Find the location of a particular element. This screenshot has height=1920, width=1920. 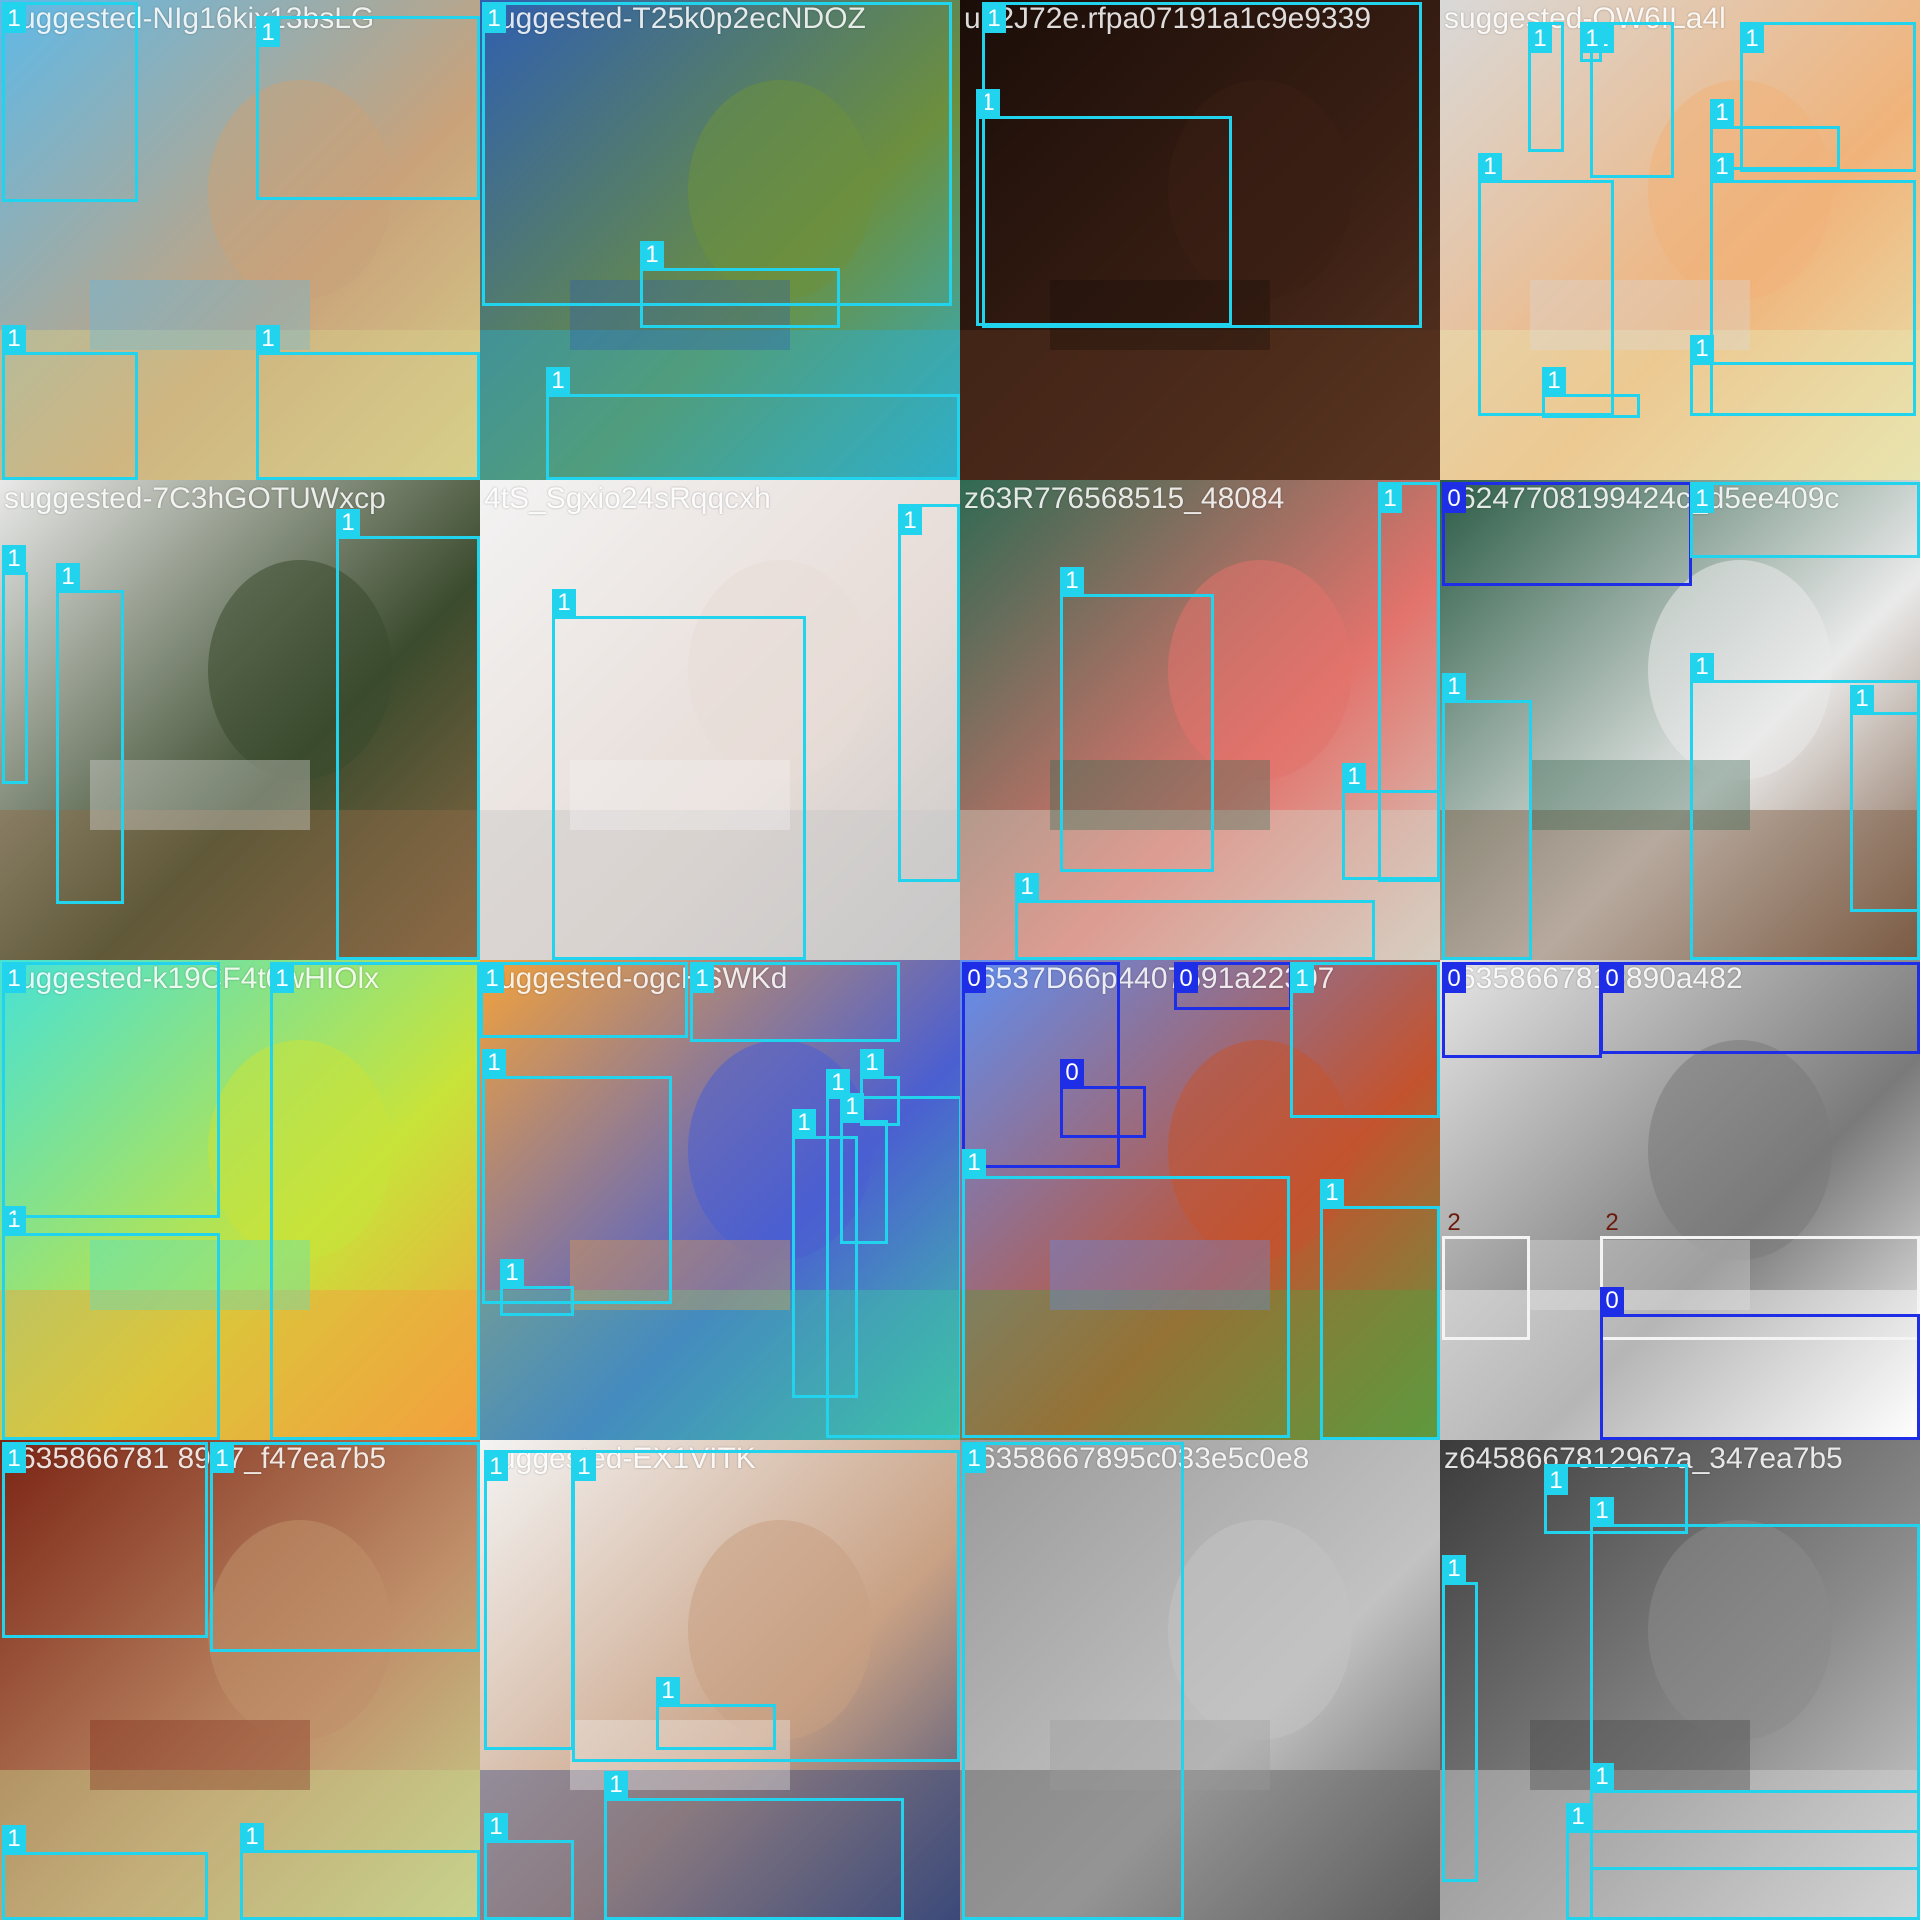

mosaic-tile: suggested-ogcHSWKd 1 1 1 1 1 1 1 1 is located at coordinates (720, 1200).